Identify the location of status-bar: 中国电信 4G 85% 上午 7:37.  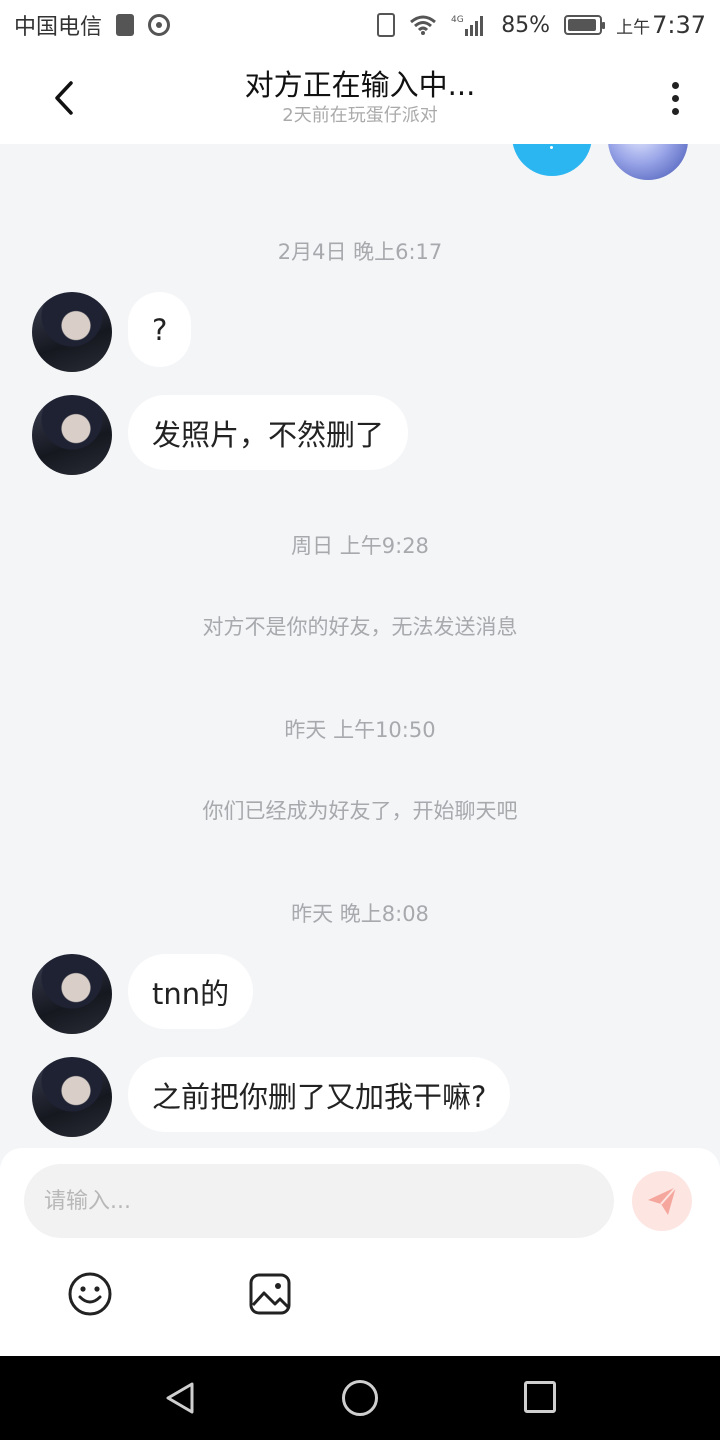
(360, 25).